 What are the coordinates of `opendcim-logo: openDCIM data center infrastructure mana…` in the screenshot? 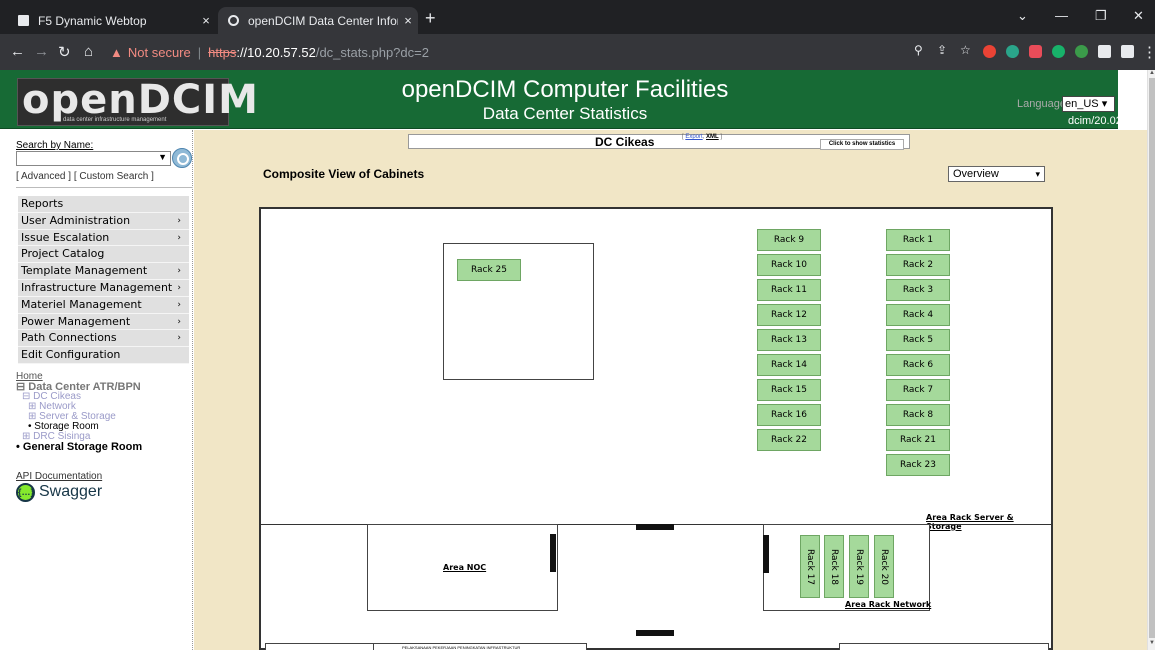 It's located at (137, 101).